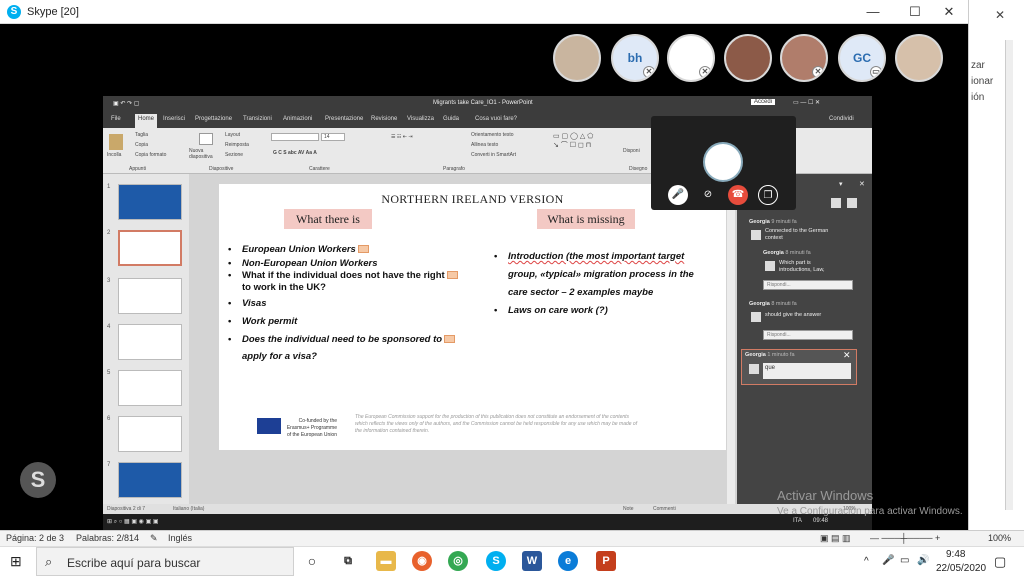 The height and width of the screenshot is (576, 1024). Describe the element at coordinates (295, 153) in the screenshot. I see `text-format-buttons: G C S abc AV Aa A` at that location.